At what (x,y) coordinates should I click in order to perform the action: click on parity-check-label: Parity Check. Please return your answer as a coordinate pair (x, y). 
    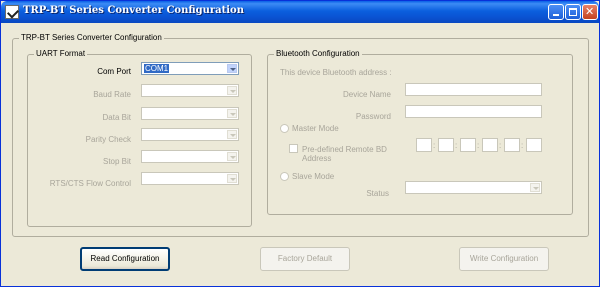
    Looking at the image, I should click on (108, 139).